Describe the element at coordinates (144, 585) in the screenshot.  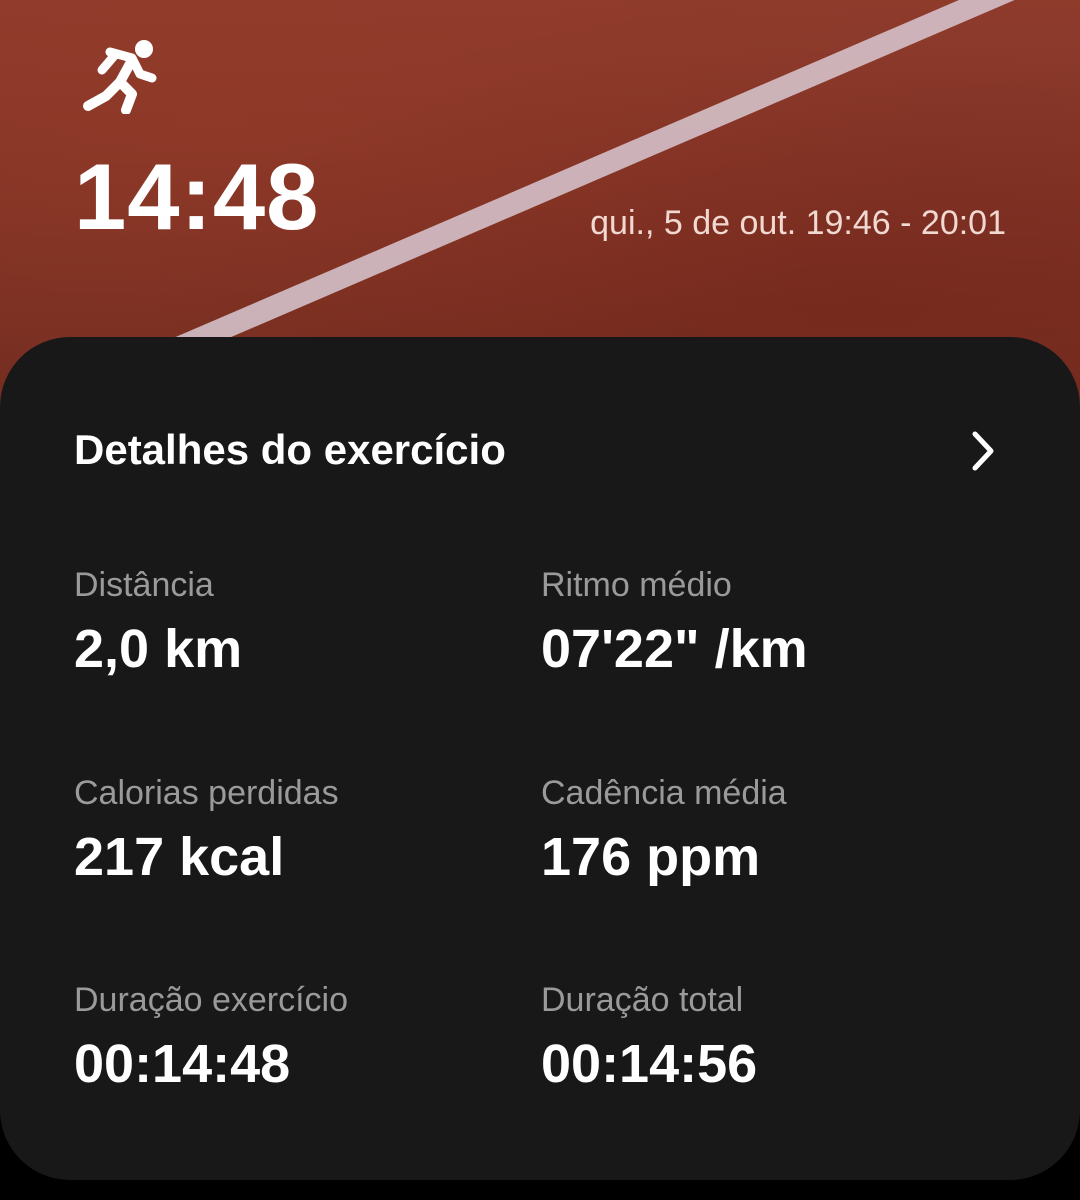
I see `stat-label: Distância` at that location.